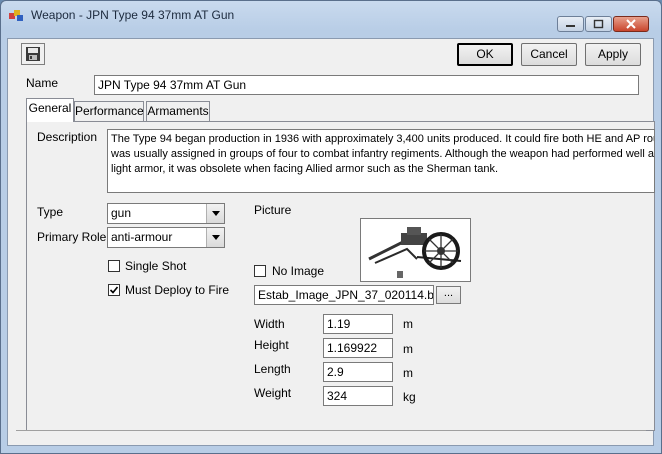 The height and width of the screenshot is (454, 662). I want to click on tab-performance: Performance, so click(109, 111).